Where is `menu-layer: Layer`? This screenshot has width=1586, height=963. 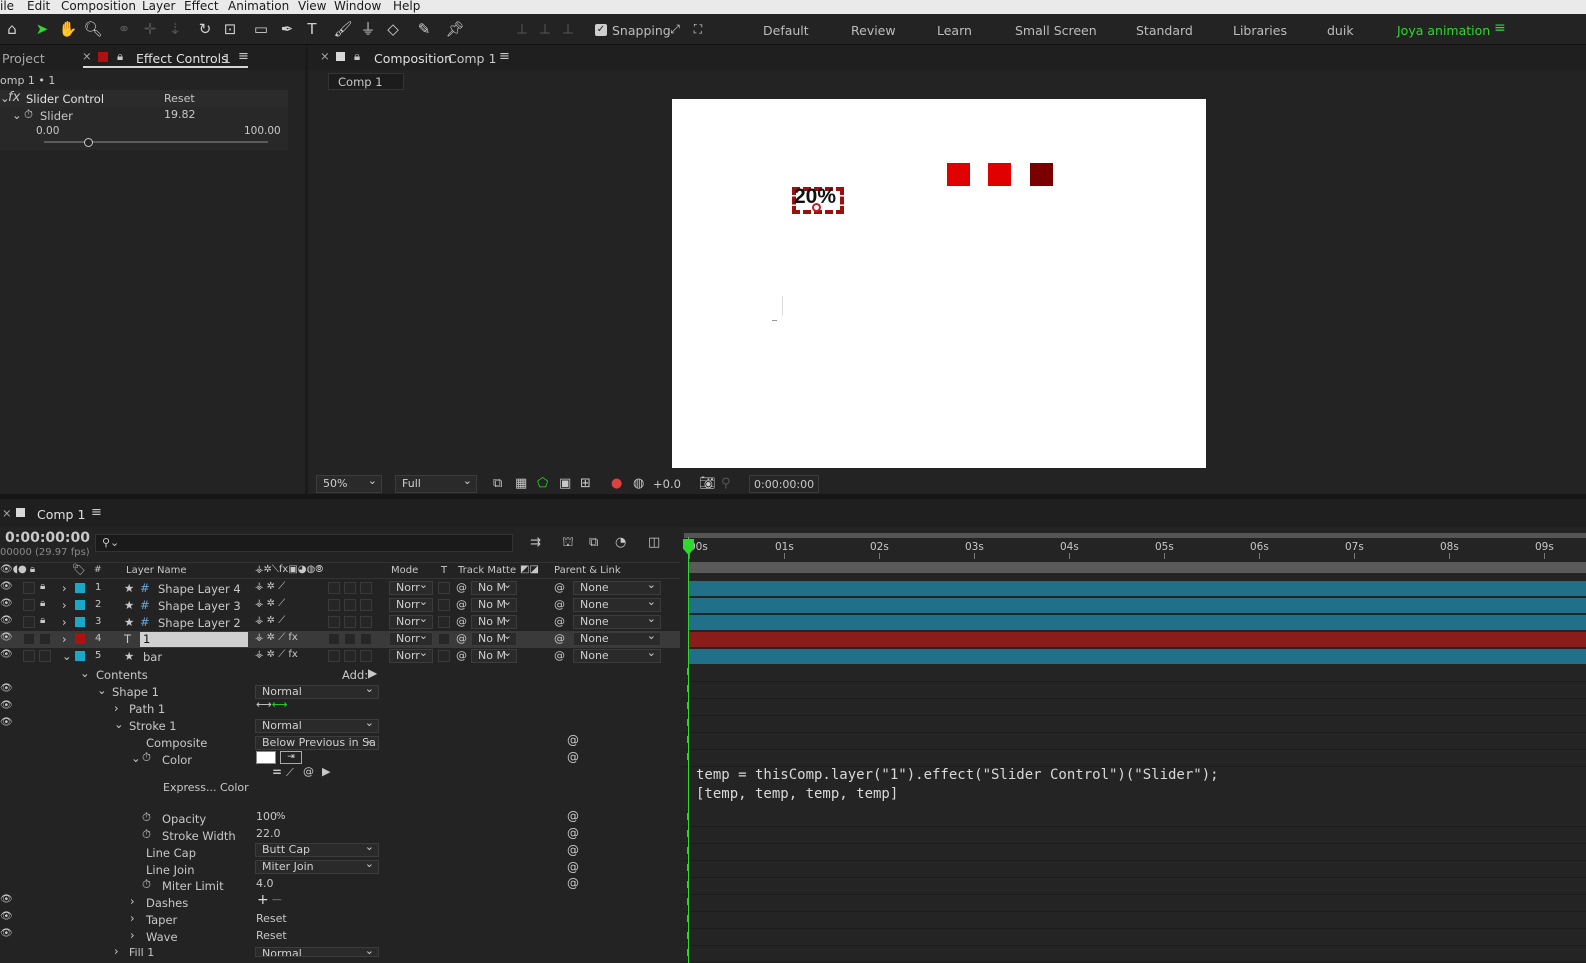 menu-layer: Layer is located at coordinates (158, 6).